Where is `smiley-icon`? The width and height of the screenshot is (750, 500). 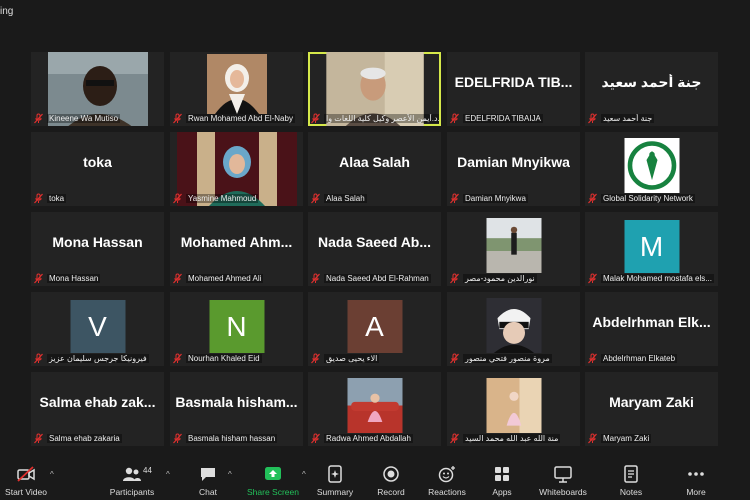
smiley-icon is located at coordinates (446, 474).